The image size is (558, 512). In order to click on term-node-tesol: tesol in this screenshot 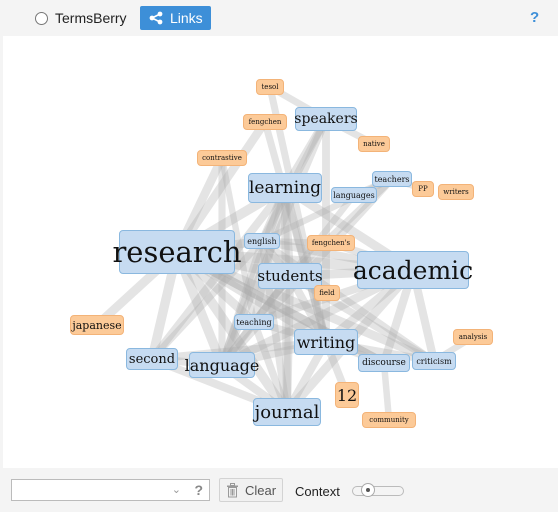, I will do `click(270, 87)`.